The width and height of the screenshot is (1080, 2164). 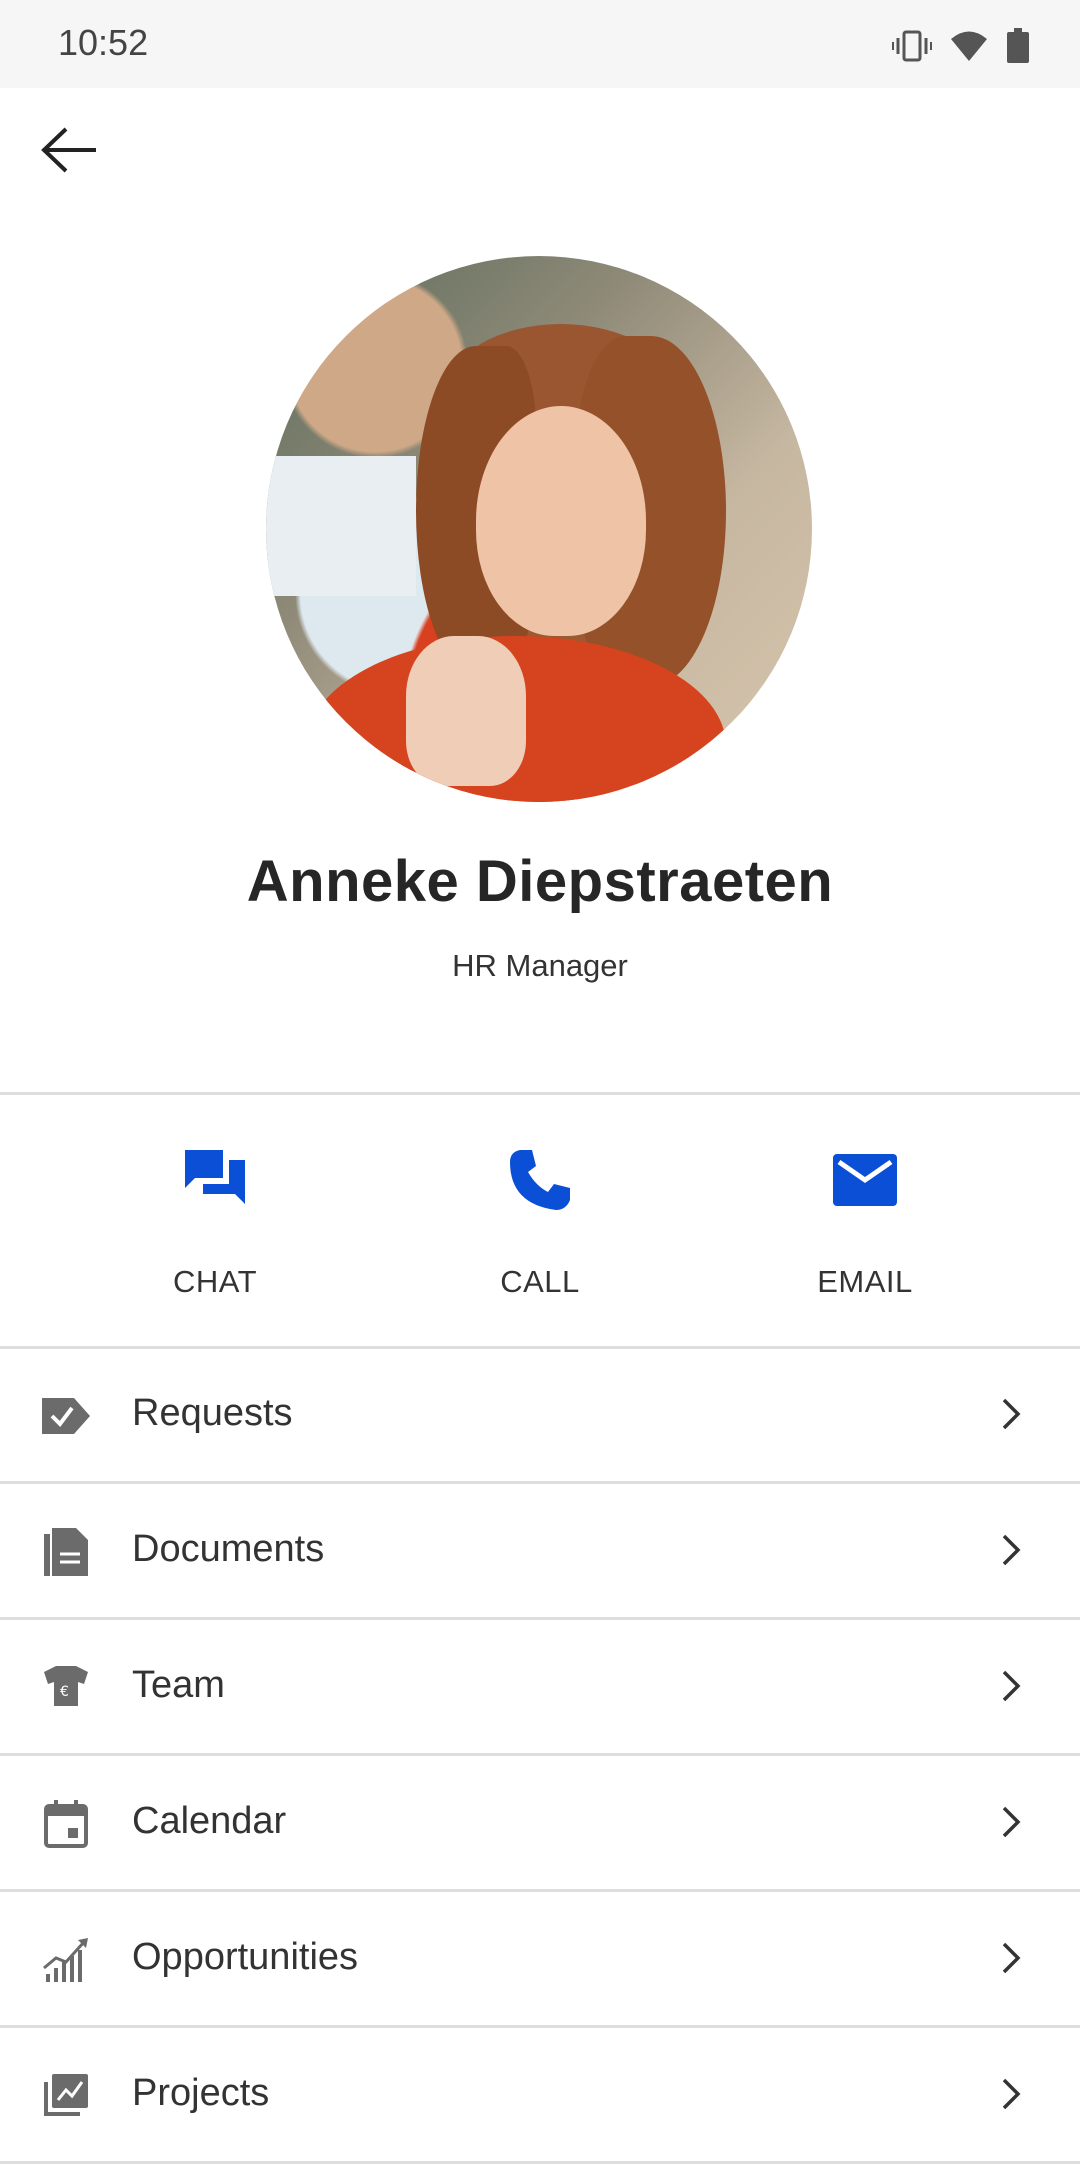 What do you see at coordinates (540, 965) in the screenshot?
I see `profile-title: HR Manager` at bounding box center [540, 965].